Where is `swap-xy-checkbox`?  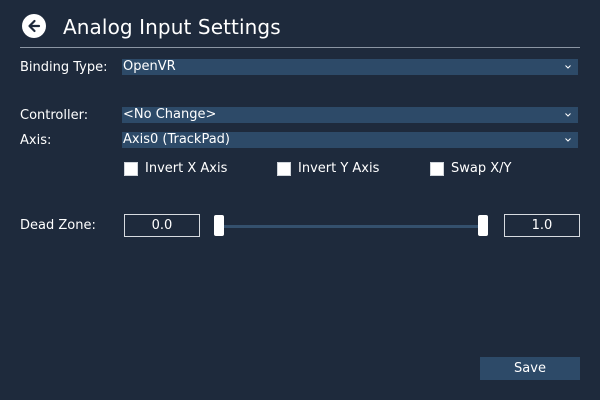 swap-xy-checkbox is located at coordinates (437, 169).